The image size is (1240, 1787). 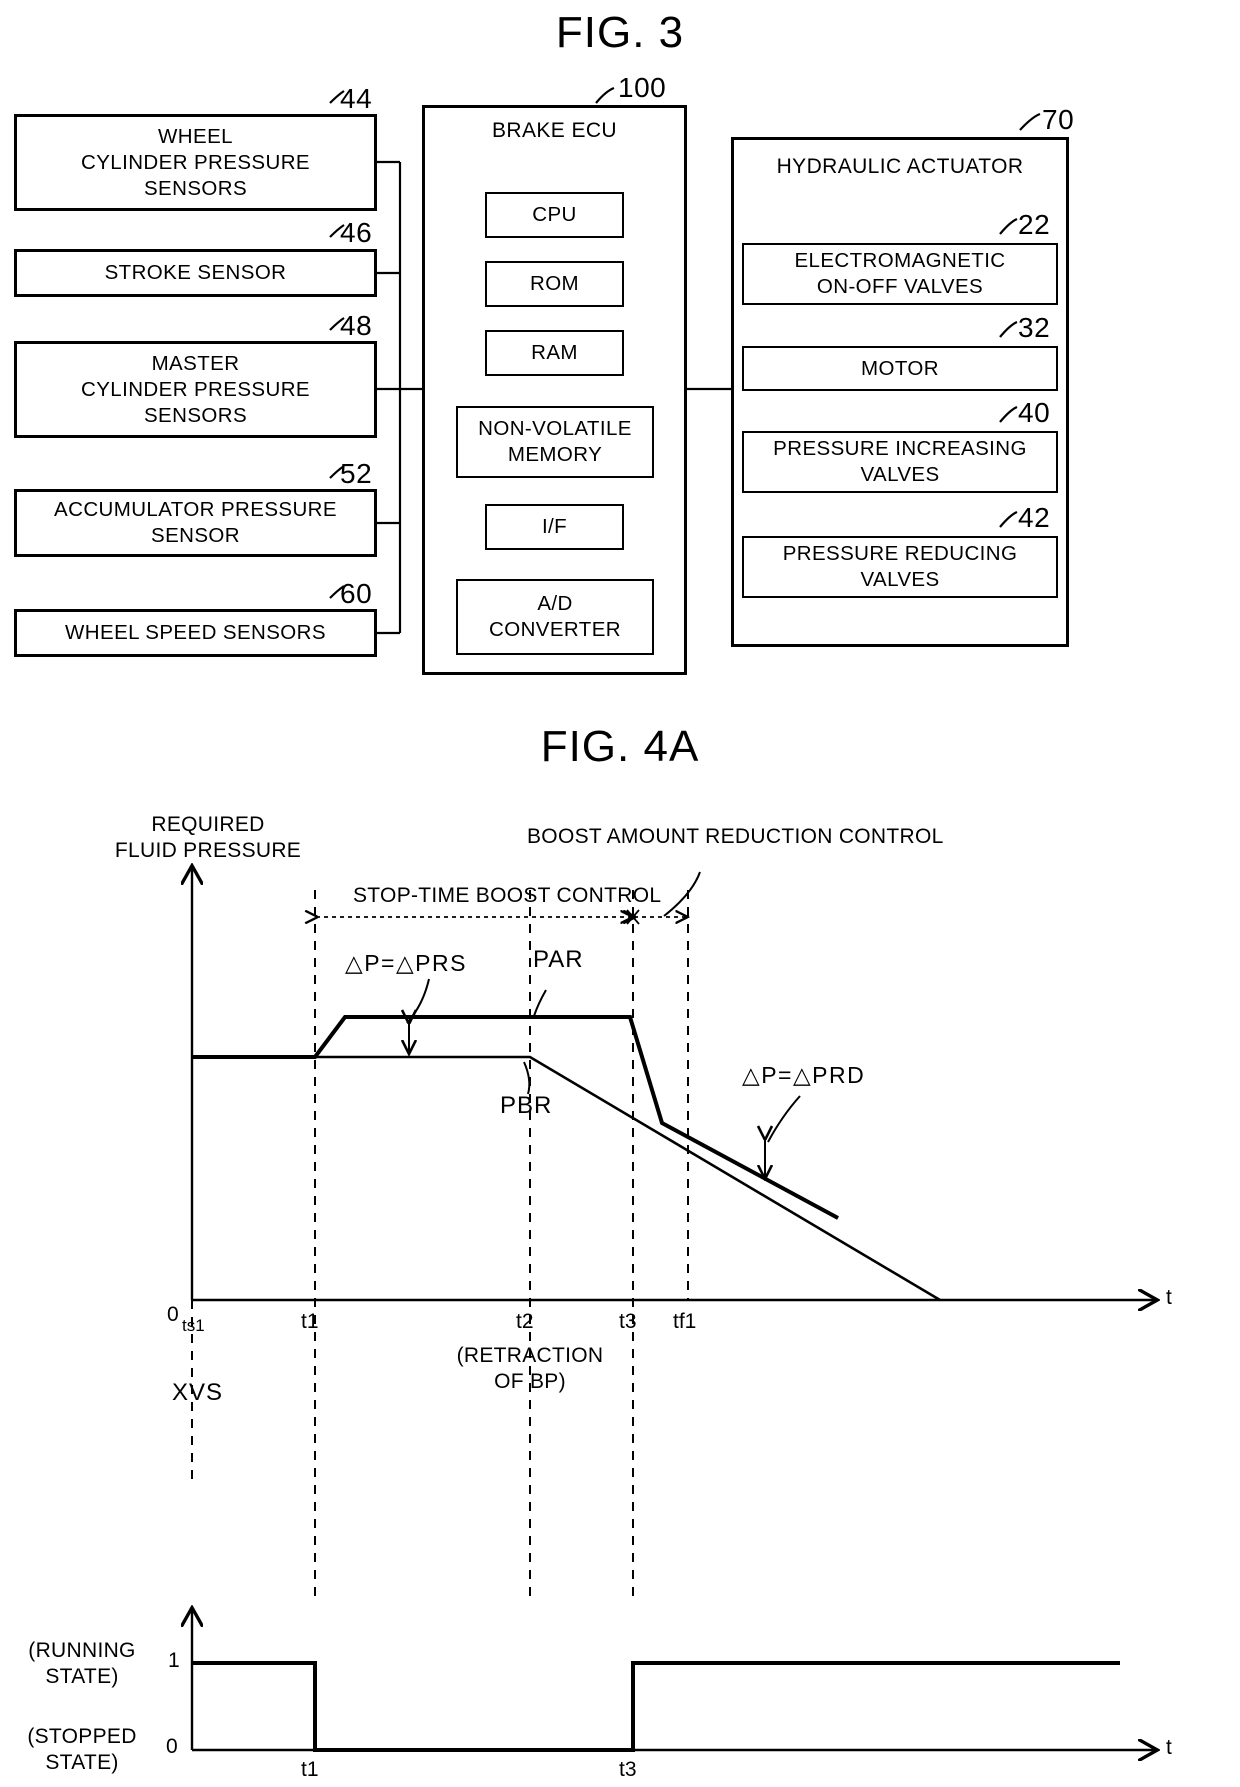 I want to click on leader-delta-p-prd, so click(x=784, y=1119).